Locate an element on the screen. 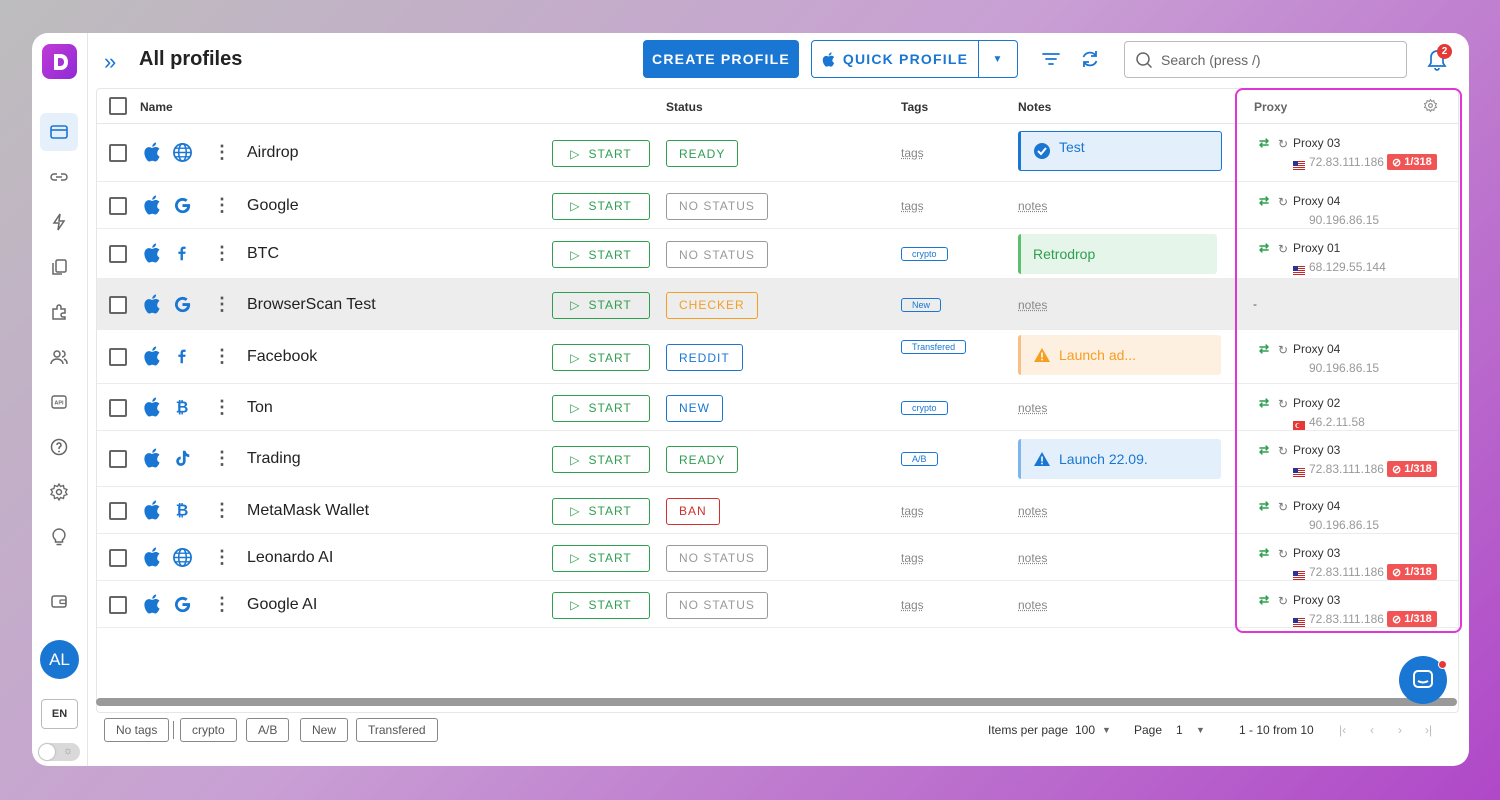 This screenshot has width=1500, height=800. items-per-page-select: 100 is located at coordinates (1085, 730).